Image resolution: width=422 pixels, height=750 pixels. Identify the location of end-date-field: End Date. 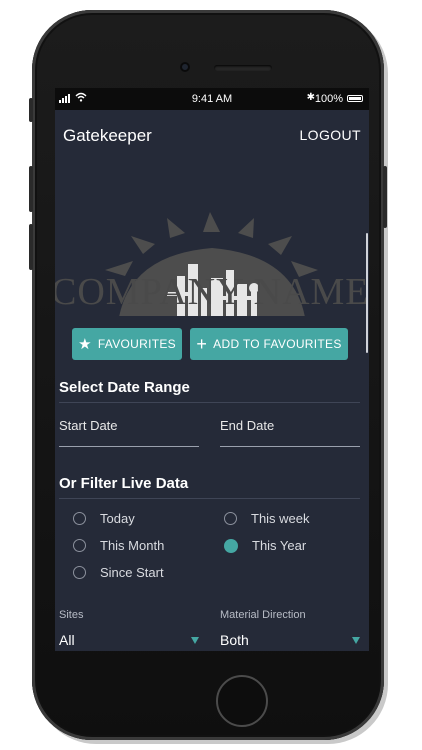
(290, 426).